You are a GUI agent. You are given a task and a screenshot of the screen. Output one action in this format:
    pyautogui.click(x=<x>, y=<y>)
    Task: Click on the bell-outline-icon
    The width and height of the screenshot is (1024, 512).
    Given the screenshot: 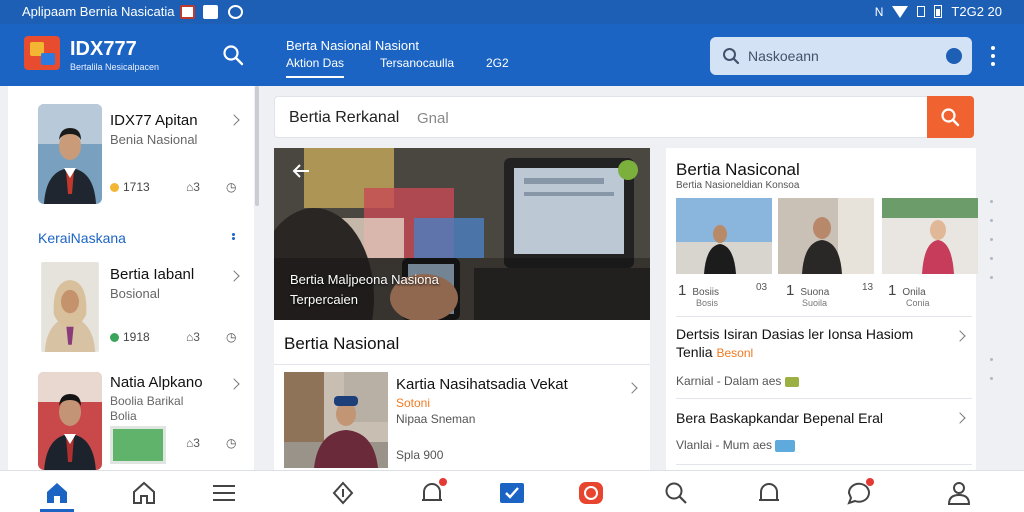 What is the action you would take?
    pyautogui.click(x=769, y=493)
    